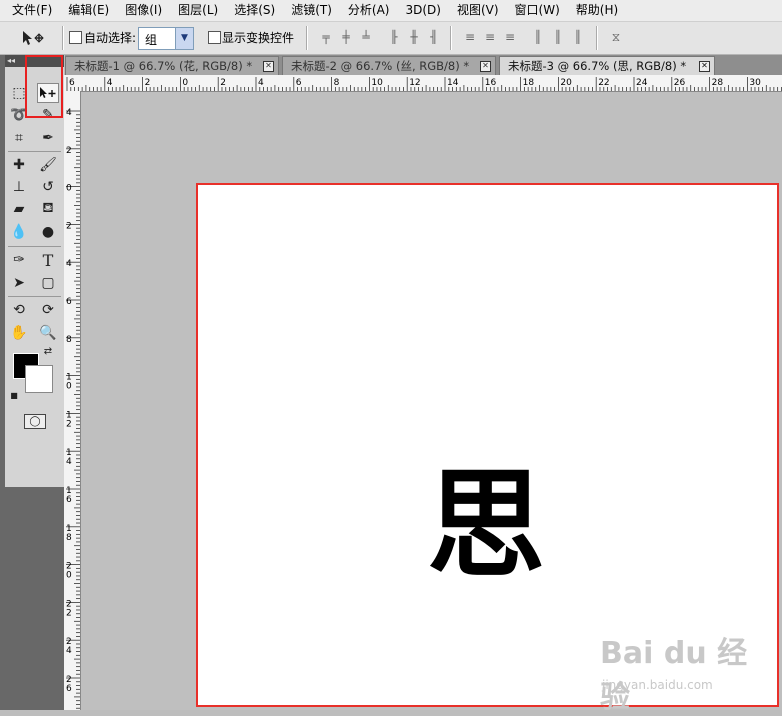  I want to click on auto-select-dropdown: 组 ▼, so click(166, 38).